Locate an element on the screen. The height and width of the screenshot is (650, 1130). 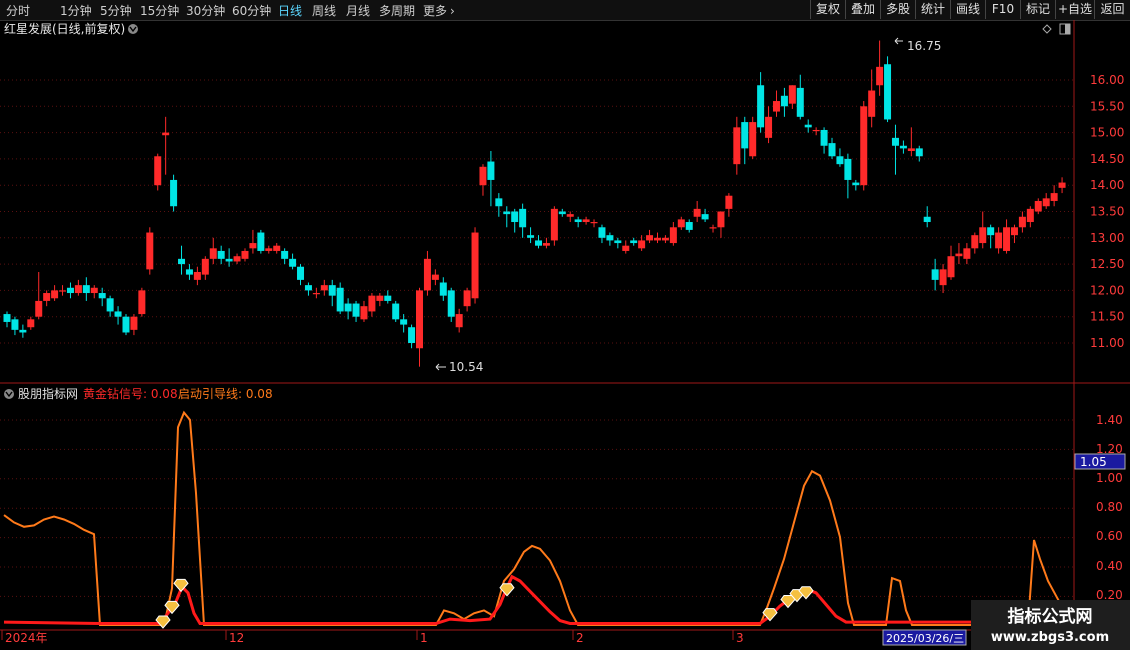
tab-minute-chart: 分时 is located at coordinates (18, 10).